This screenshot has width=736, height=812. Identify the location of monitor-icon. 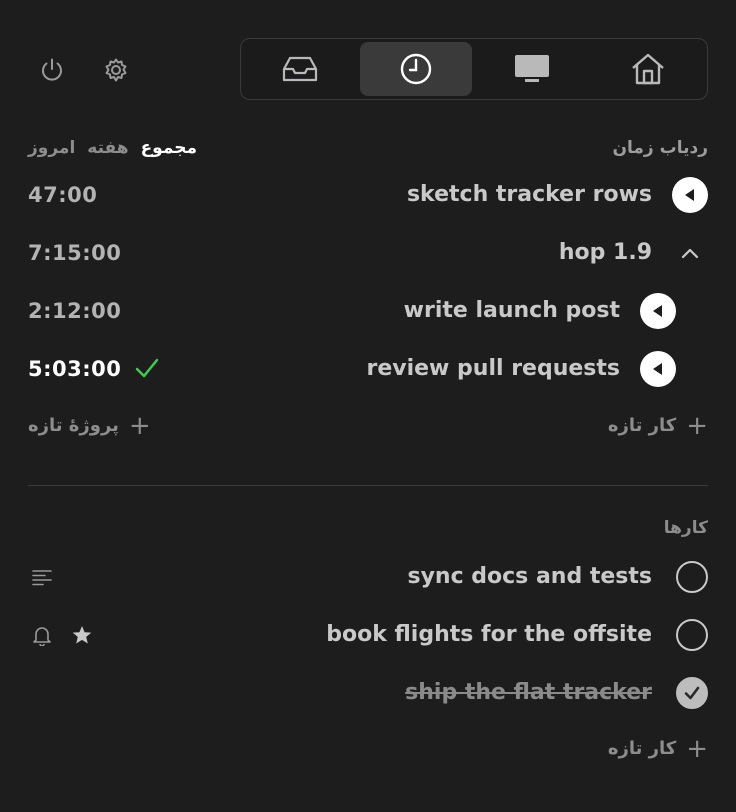
(532, 68).